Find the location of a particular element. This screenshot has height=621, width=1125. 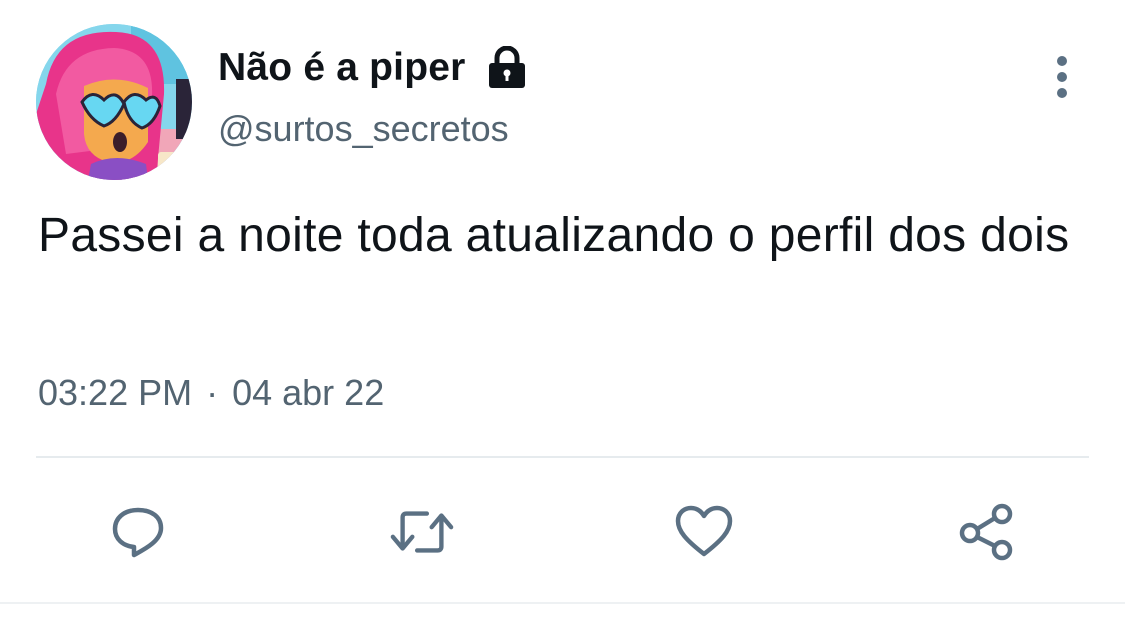

avatar-image is located at coordinates (114, 102).